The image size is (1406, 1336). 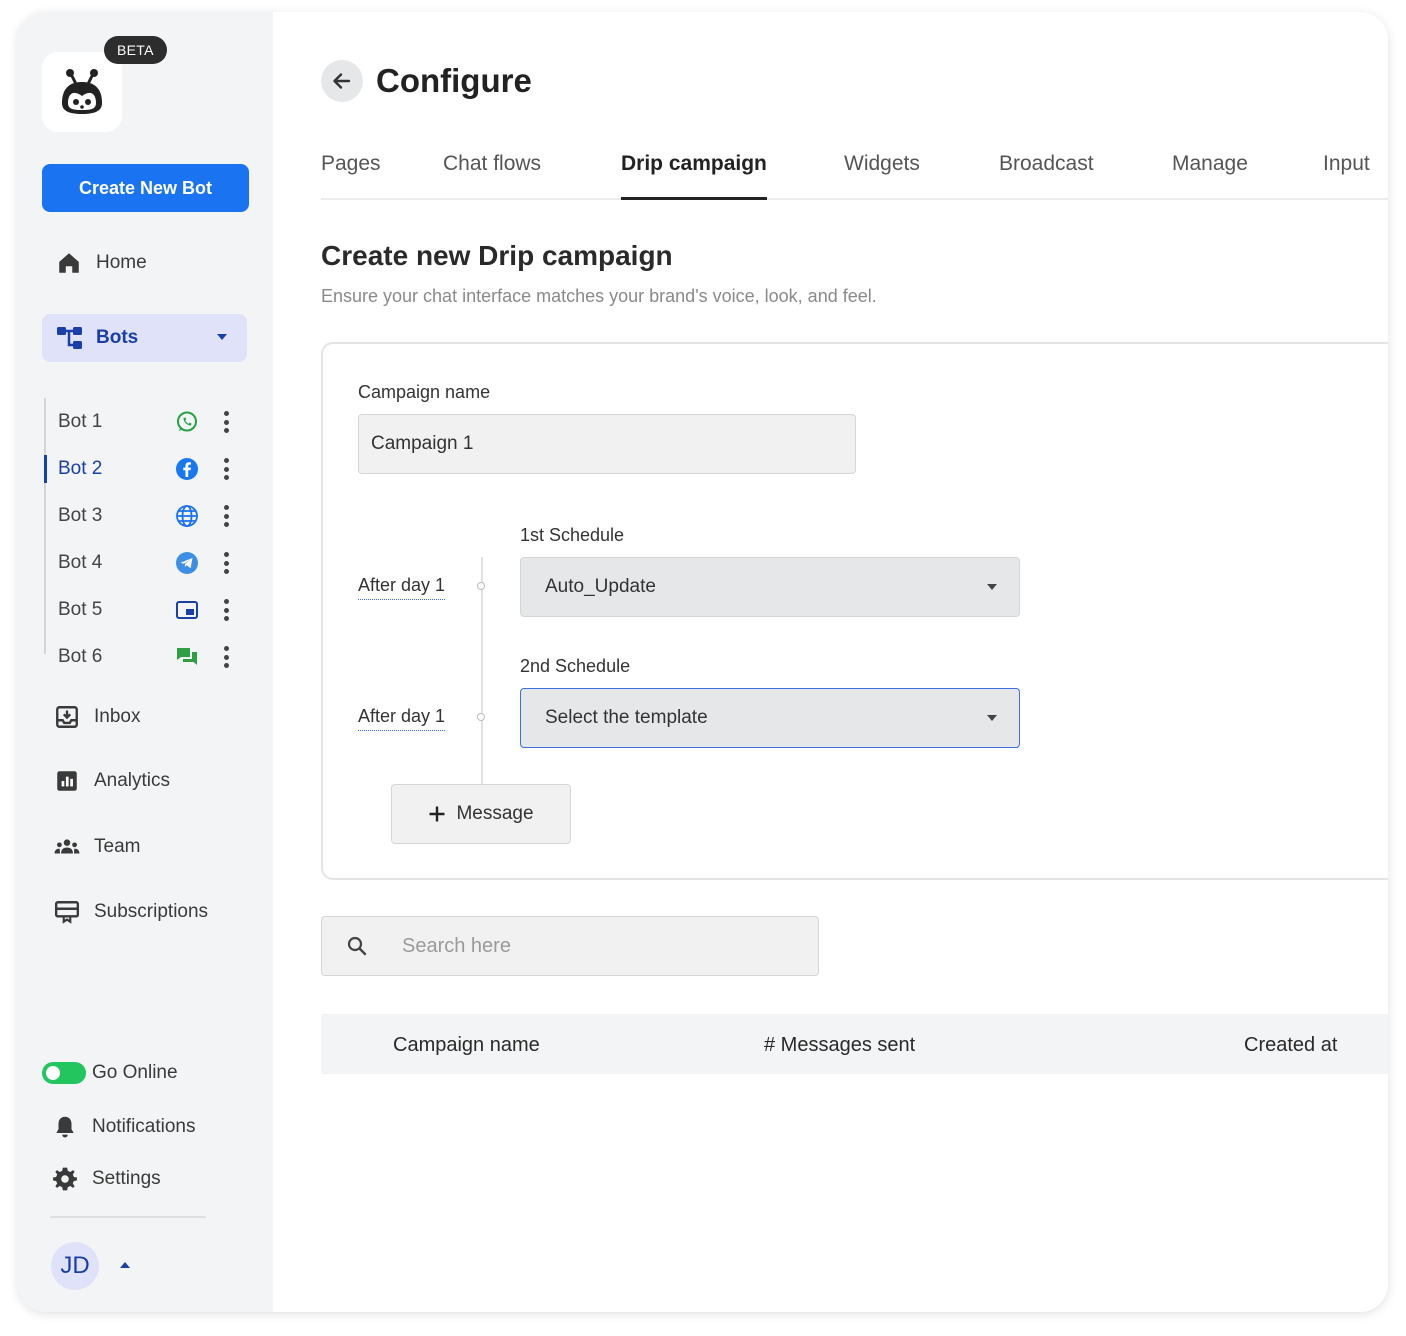 What do you see at coordinates (132, 780) in the screenshot?
I see `nav-analytics-label: Analytics` at bounding box center [132, 780].